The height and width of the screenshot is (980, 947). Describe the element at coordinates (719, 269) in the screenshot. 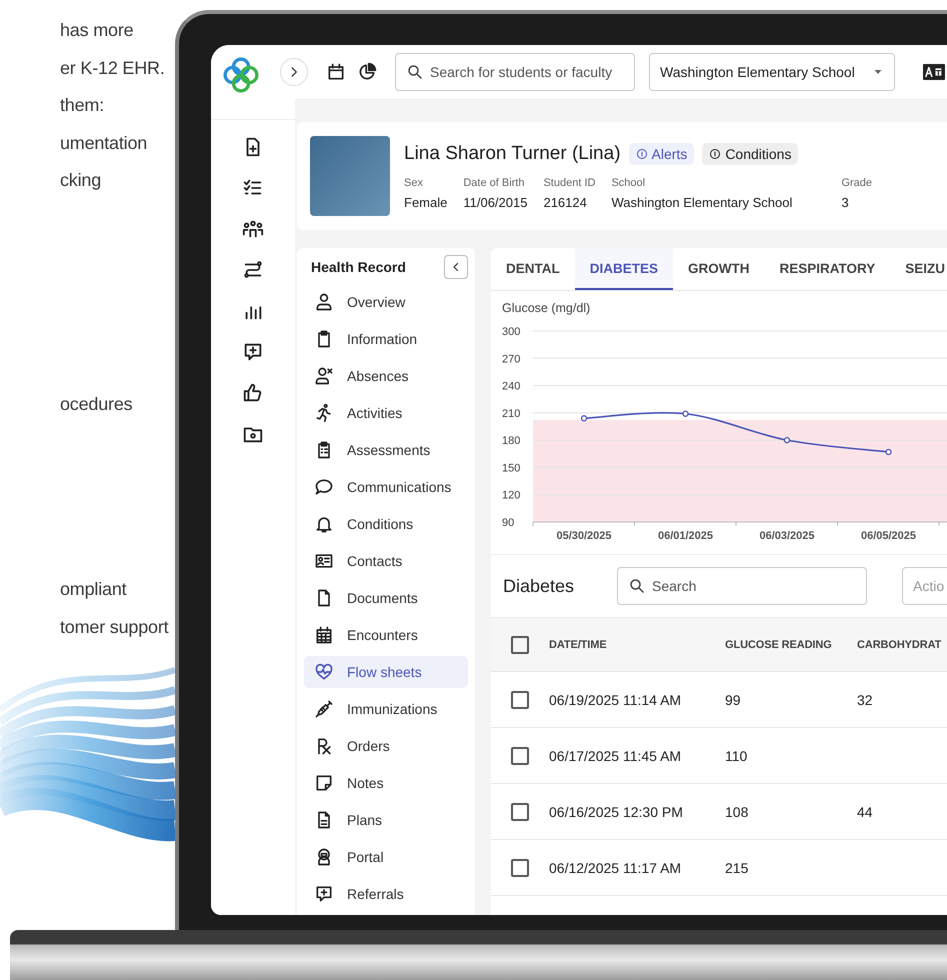

I see `tab: GROWTH` at that location.